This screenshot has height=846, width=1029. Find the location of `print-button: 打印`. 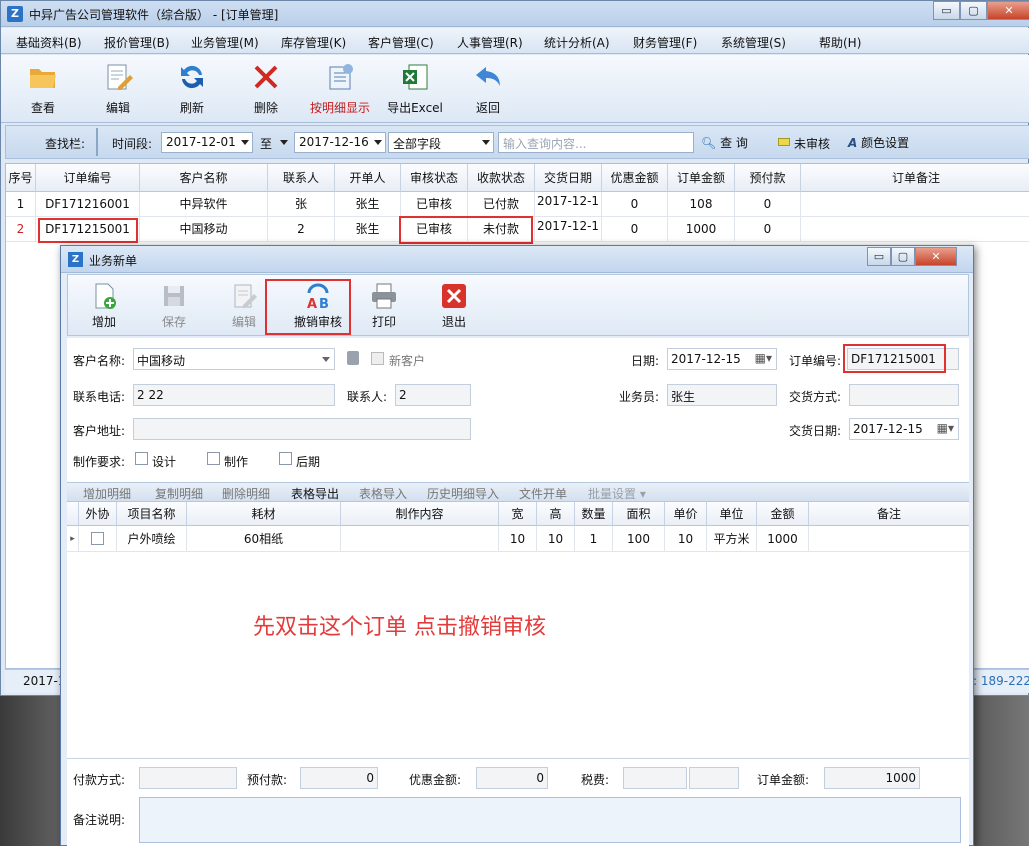

print-button: 打印 is located at coordinates (384, 305).